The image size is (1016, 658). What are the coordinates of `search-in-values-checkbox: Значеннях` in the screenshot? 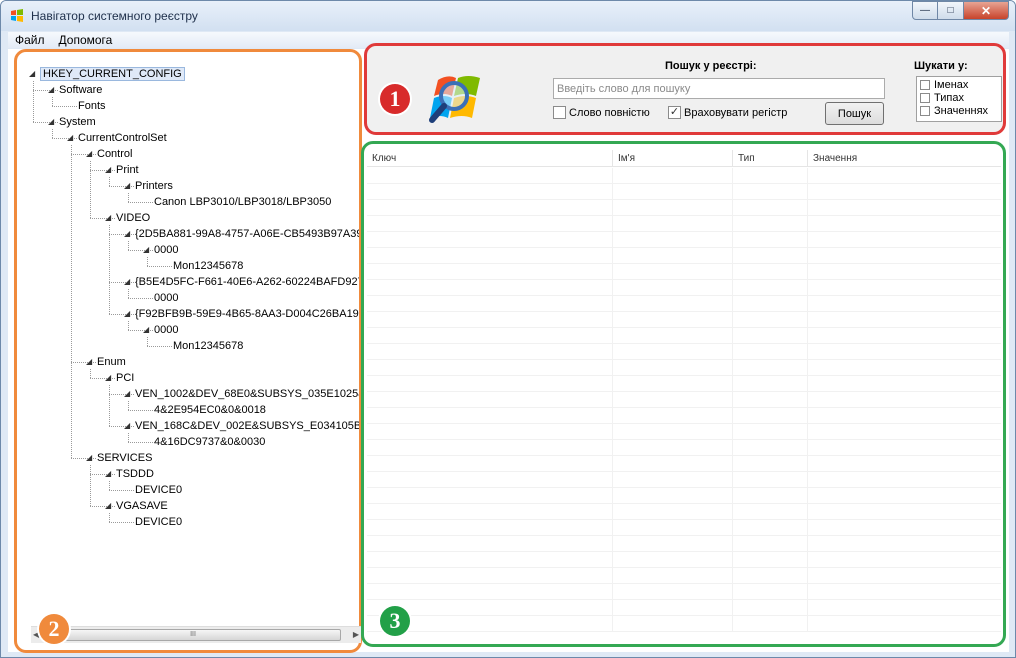 It's located at (959, 110).